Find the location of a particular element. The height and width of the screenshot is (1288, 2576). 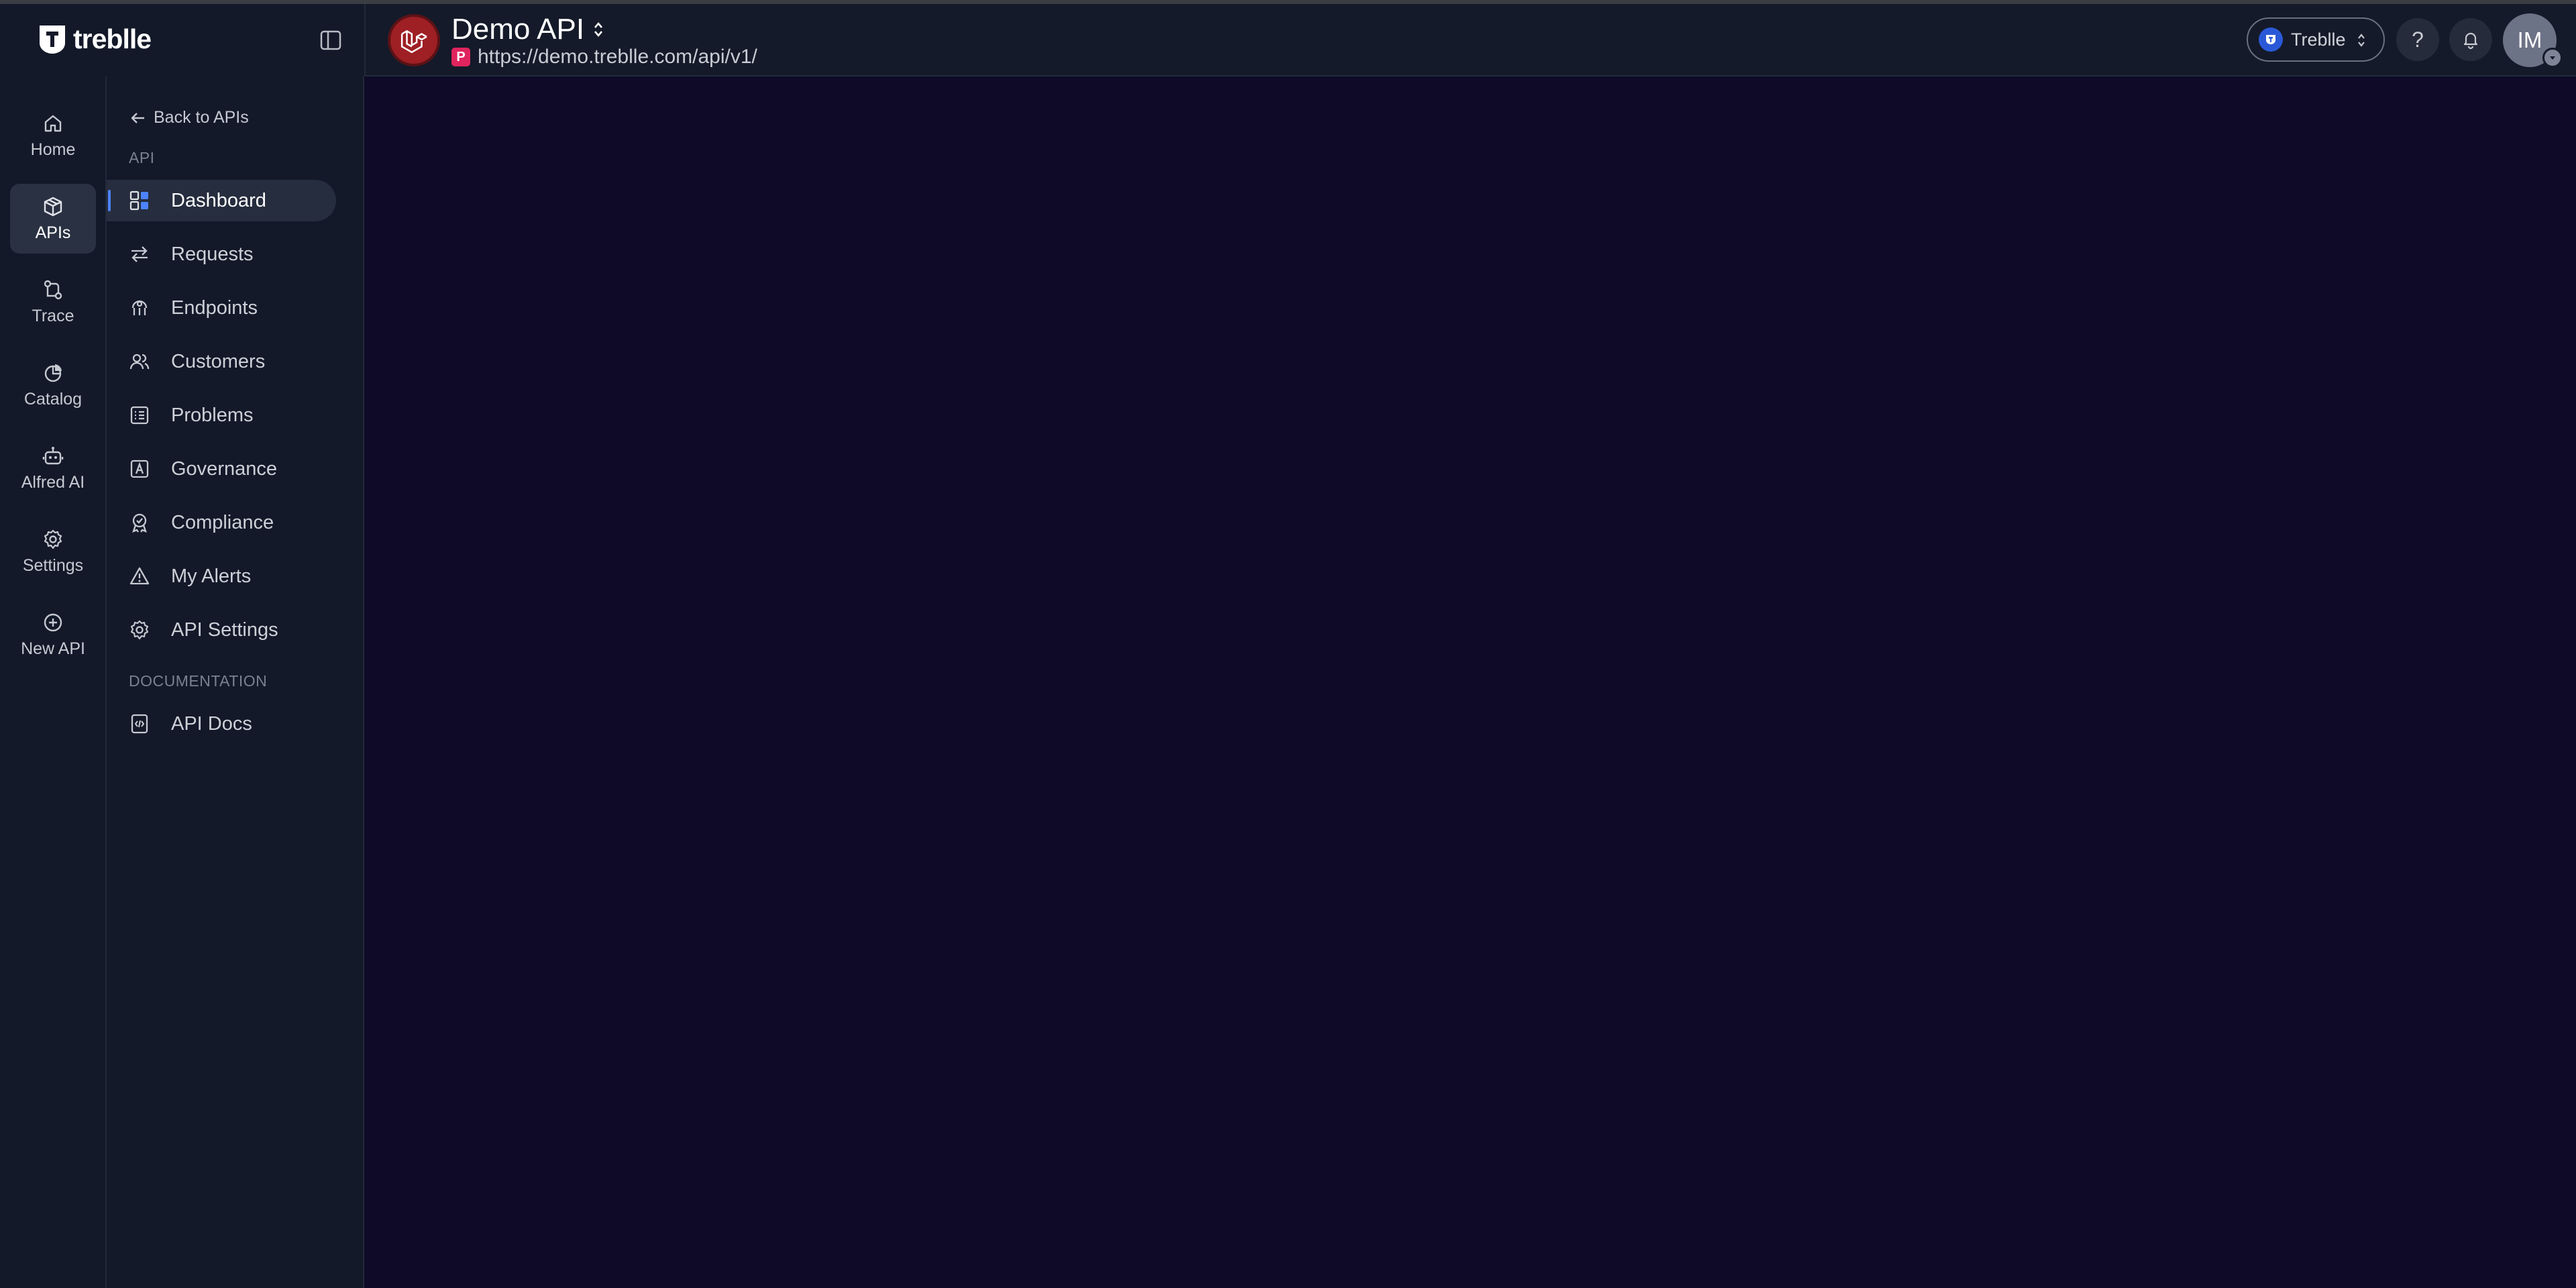

chevron-down-icon is located at coordinates (2552, 58).